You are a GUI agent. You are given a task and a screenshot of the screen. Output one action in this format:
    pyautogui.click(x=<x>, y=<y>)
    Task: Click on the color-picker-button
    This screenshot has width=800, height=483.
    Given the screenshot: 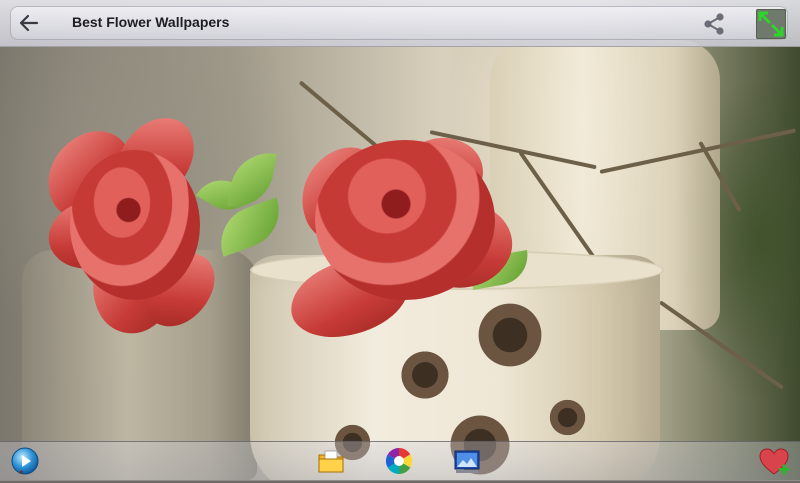 What is the action you would take?
    pyautogui.click(x=399, y=461)
    